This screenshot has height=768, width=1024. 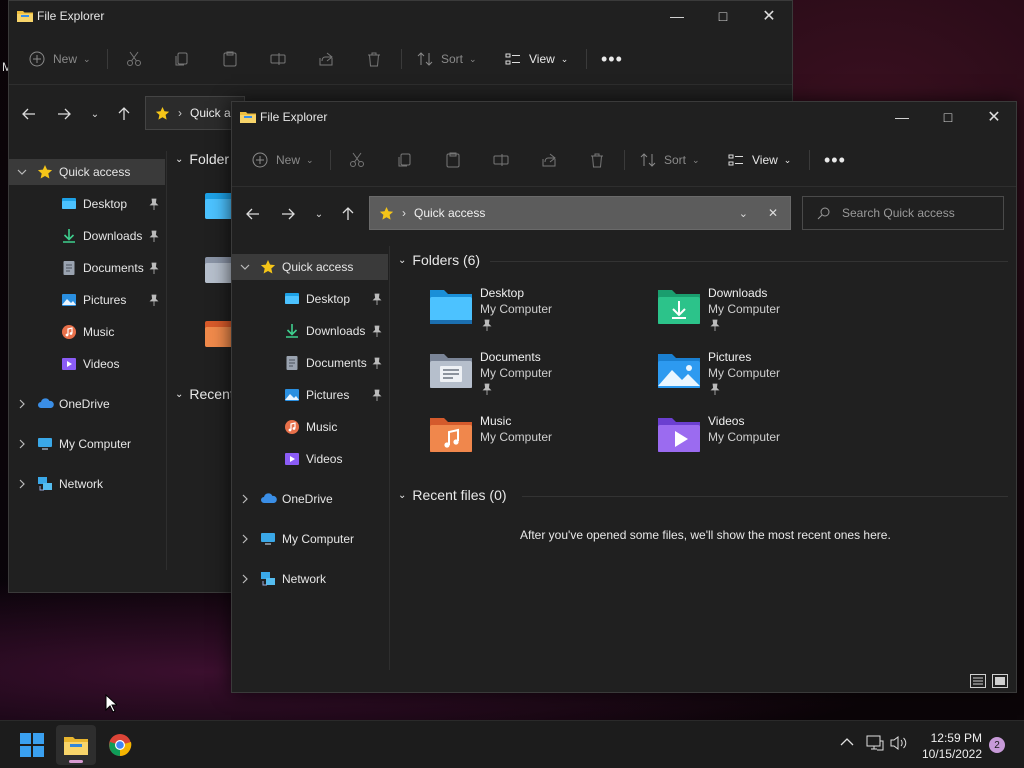 I want to click on chrome-taskbar-button, so click(x=120, y=745).